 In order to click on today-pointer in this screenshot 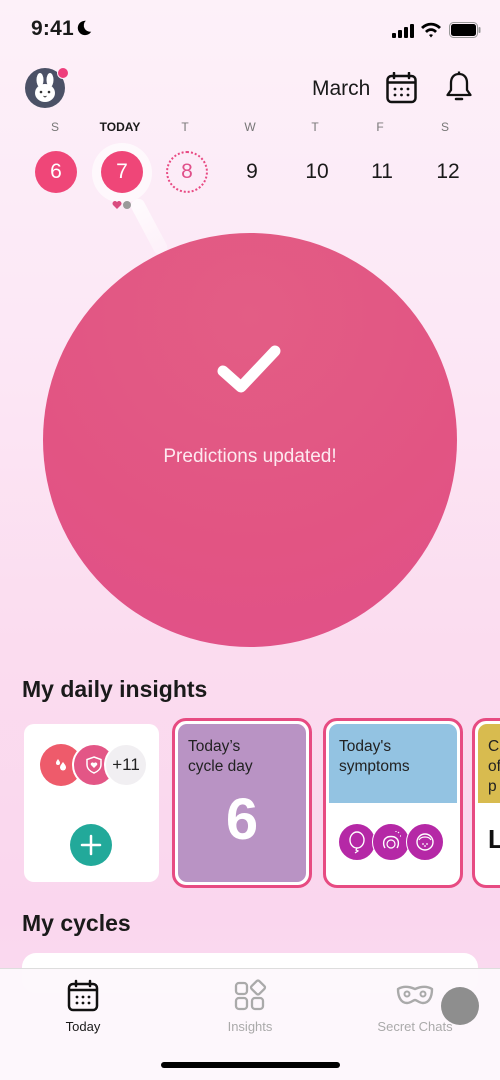, I will do `click(149, 226)`.